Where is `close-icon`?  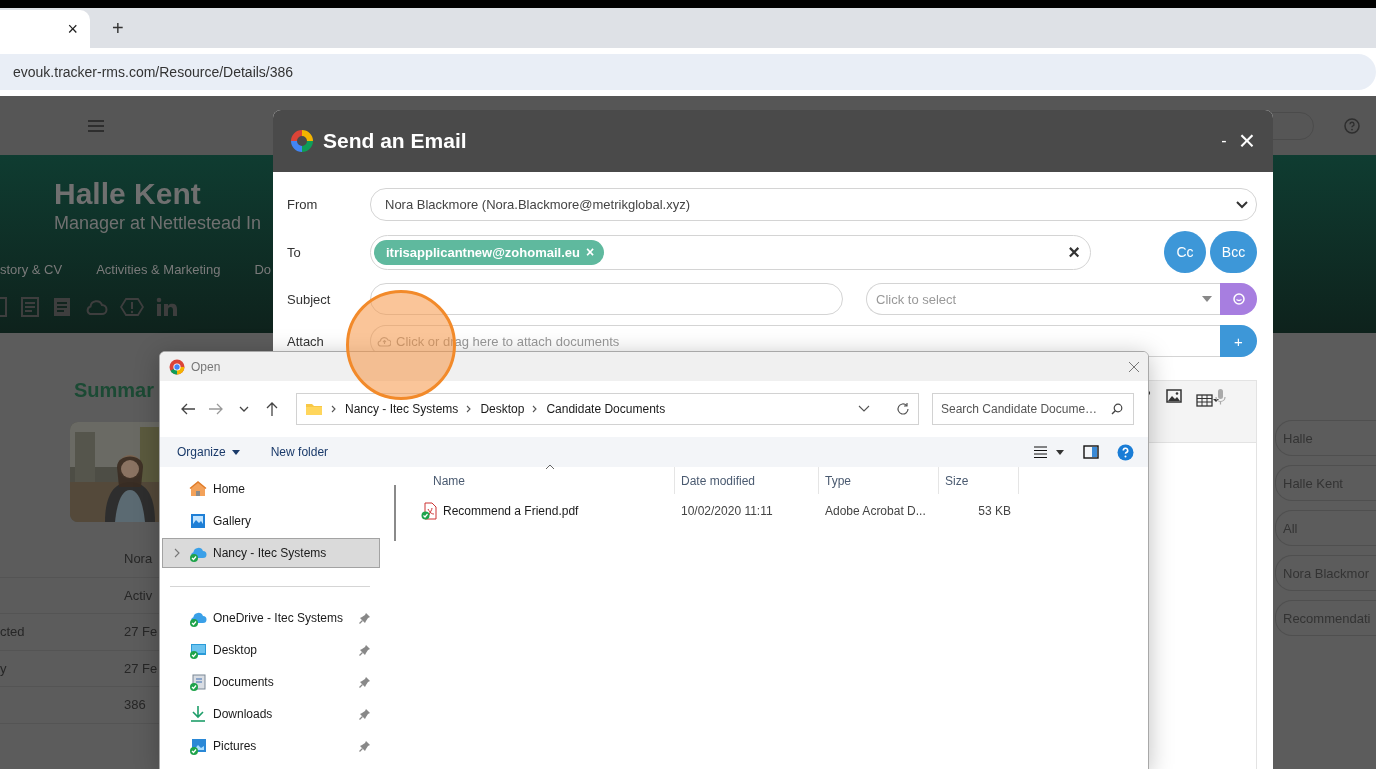
close-icon is located at coordinates (1134, 366).